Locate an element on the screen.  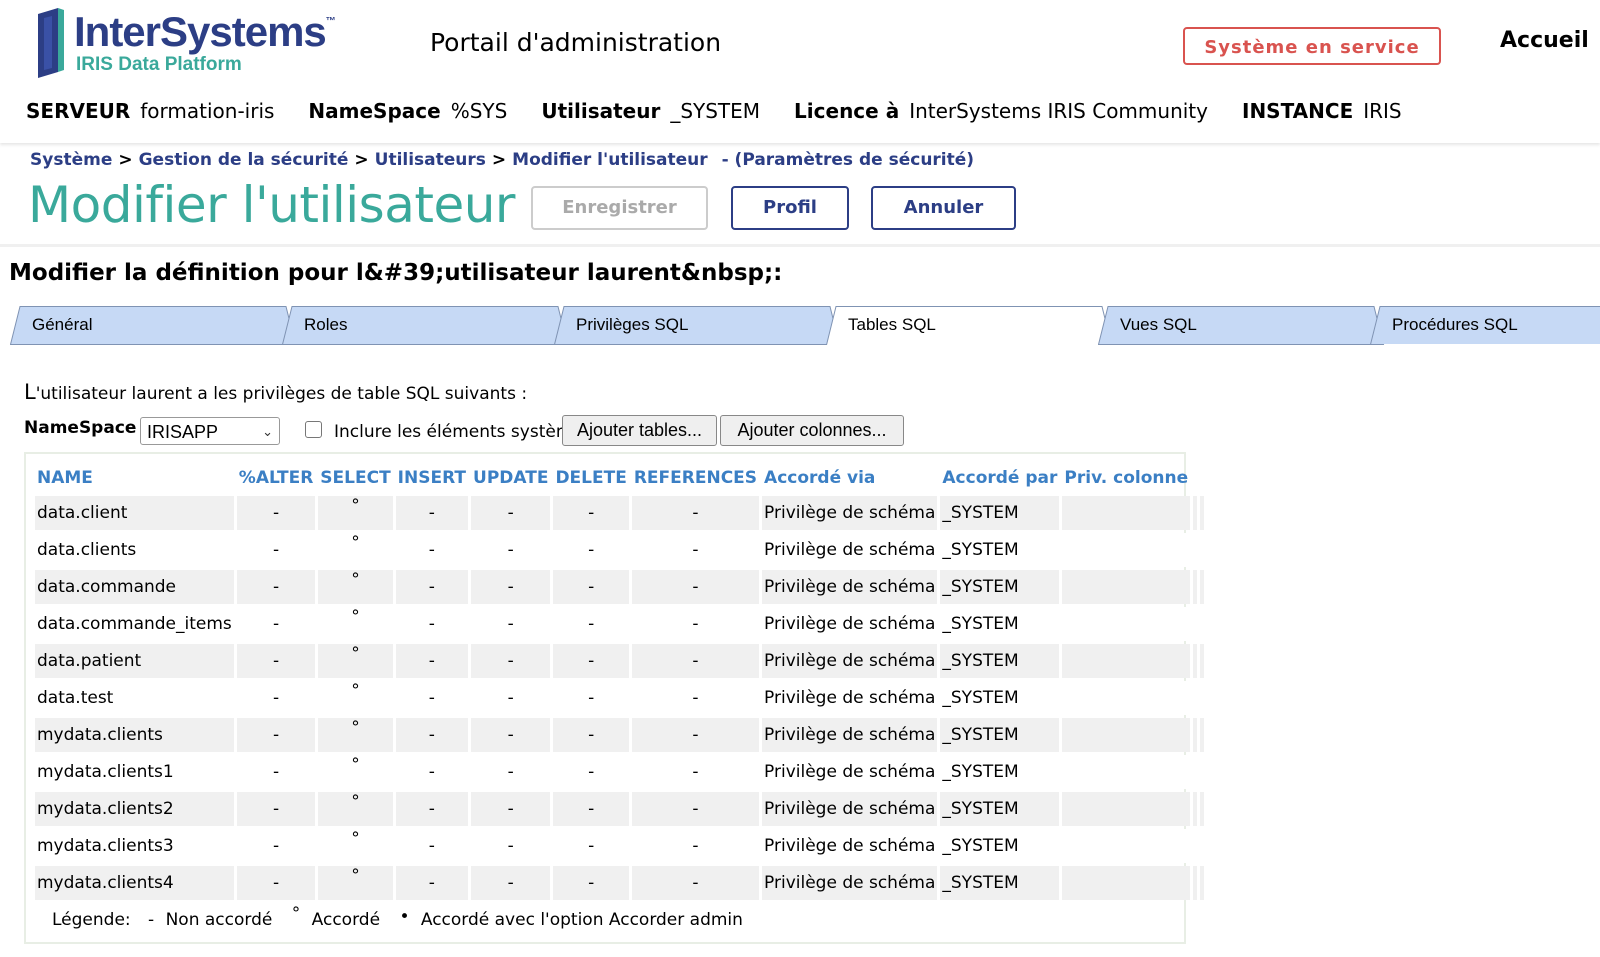
column-header: Priv. colonne is located at coordinates (1126, 478).